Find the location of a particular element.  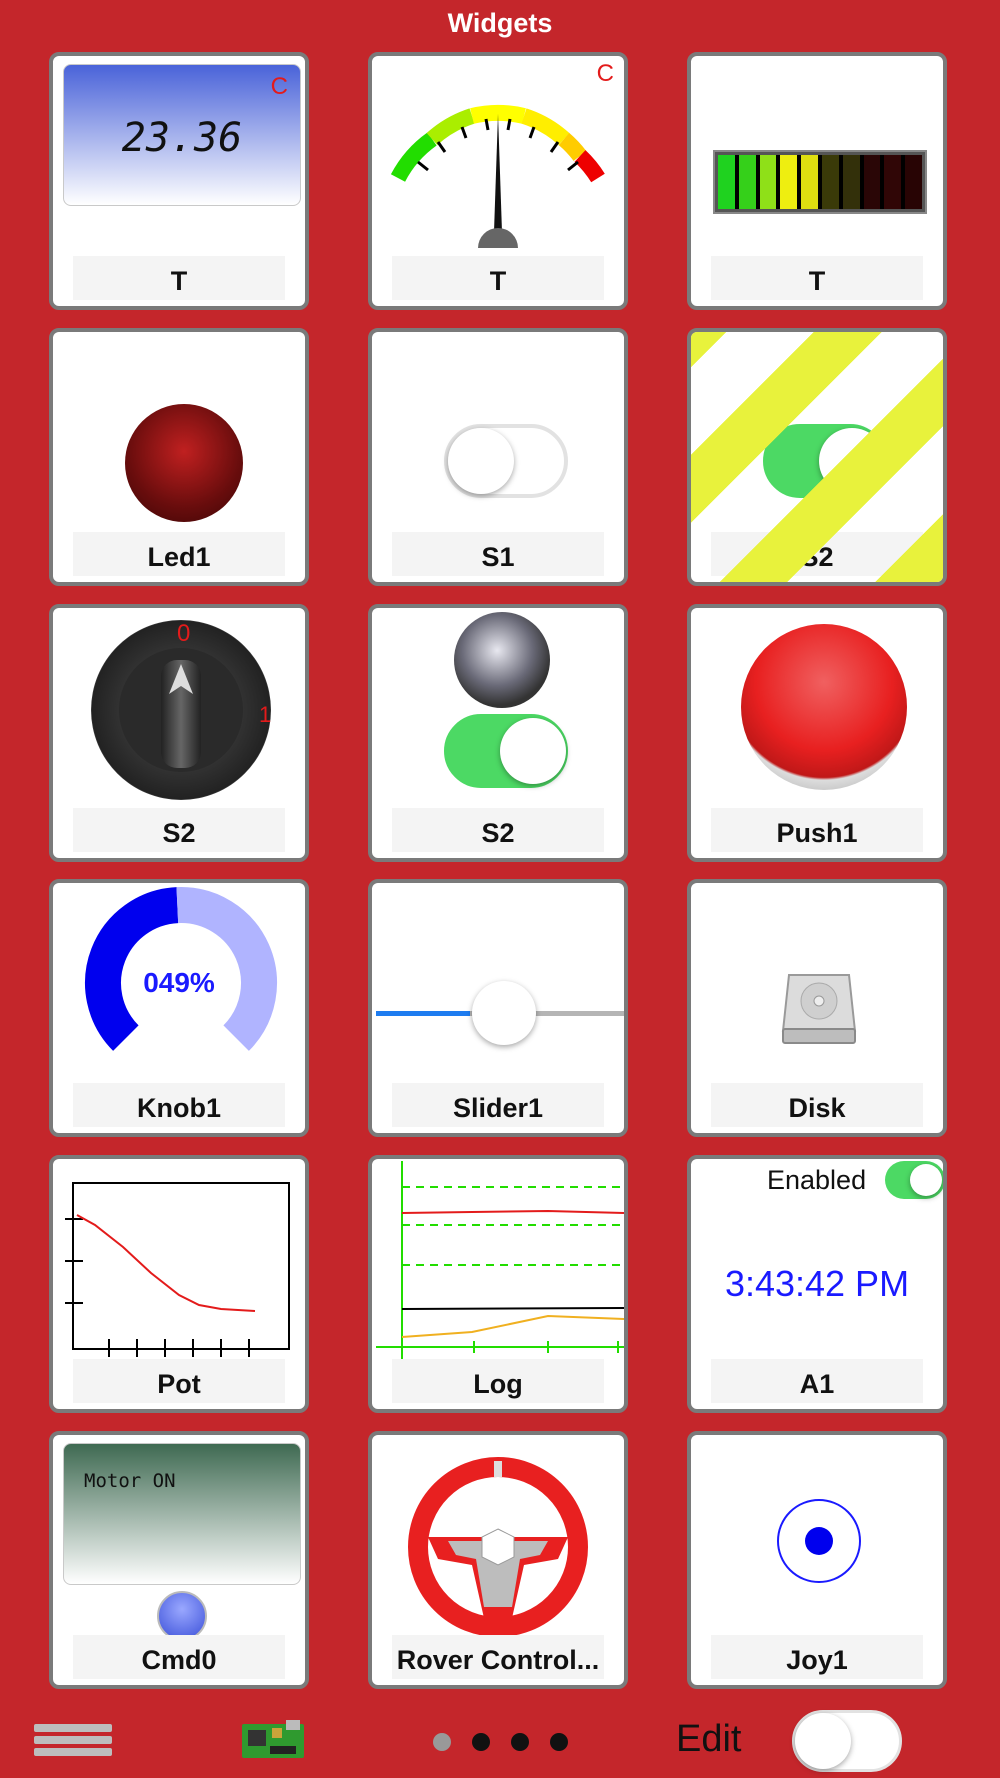

edit-label: Edit is located at coordinates (709, 1739).